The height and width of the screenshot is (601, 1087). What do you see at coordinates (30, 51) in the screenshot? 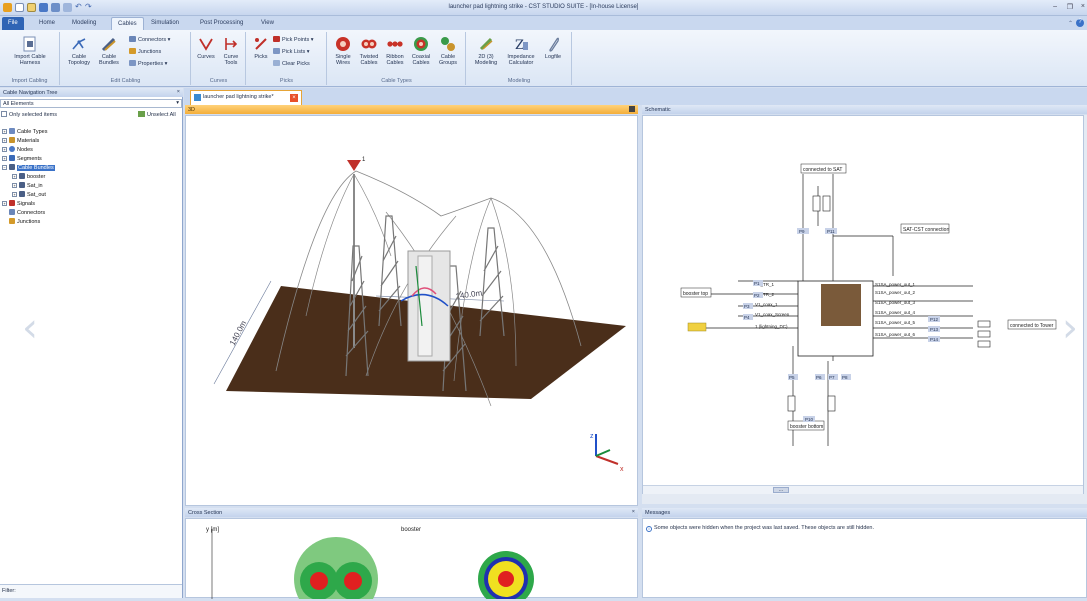
I see `import-cable-harness-button: Import Cable Harness` at bounding box center [30, 51].